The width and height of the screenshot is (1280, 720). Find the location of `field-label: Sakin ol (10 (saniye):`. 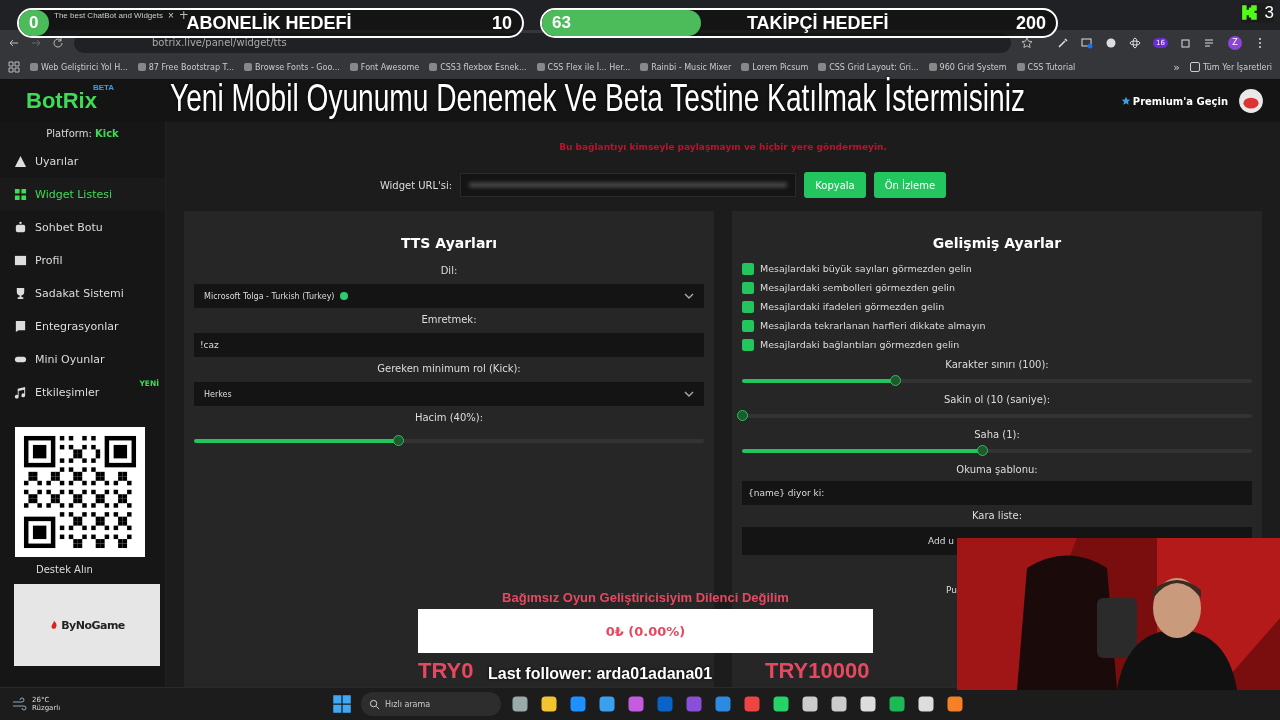

field-label: Sakin ol (10 (saniye): is located at coordinates (997, 399).